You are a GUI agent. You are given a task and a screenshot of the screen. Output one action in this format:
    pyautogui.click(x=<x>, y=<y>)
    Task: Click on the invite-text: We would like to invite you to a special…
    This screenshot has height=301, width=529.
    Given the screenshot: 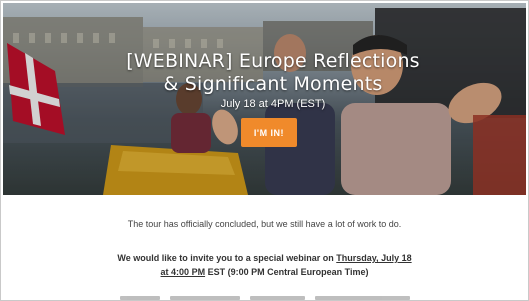 What is the action you would take?
    pyautogui.click(x=264, y=265)
    